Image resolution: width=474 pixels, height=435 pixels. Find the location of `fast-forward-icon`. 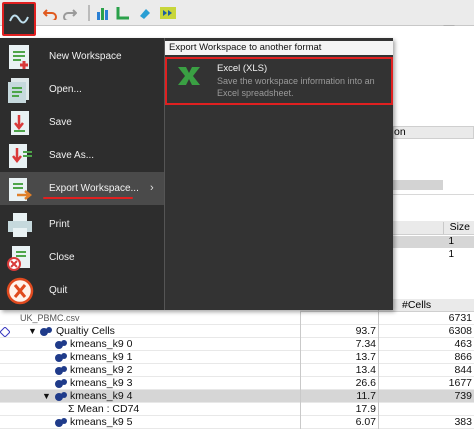

fast-forward-icon is located at coordinates (168, 13).